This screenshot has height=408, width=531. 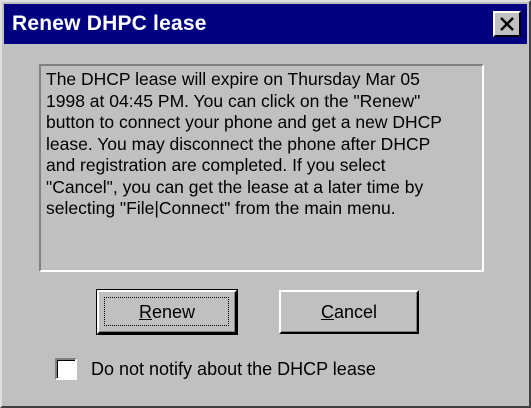 I want to click on do-not-notify-label: Do not notify about the DHCP lease, so click(x=233, y=369).